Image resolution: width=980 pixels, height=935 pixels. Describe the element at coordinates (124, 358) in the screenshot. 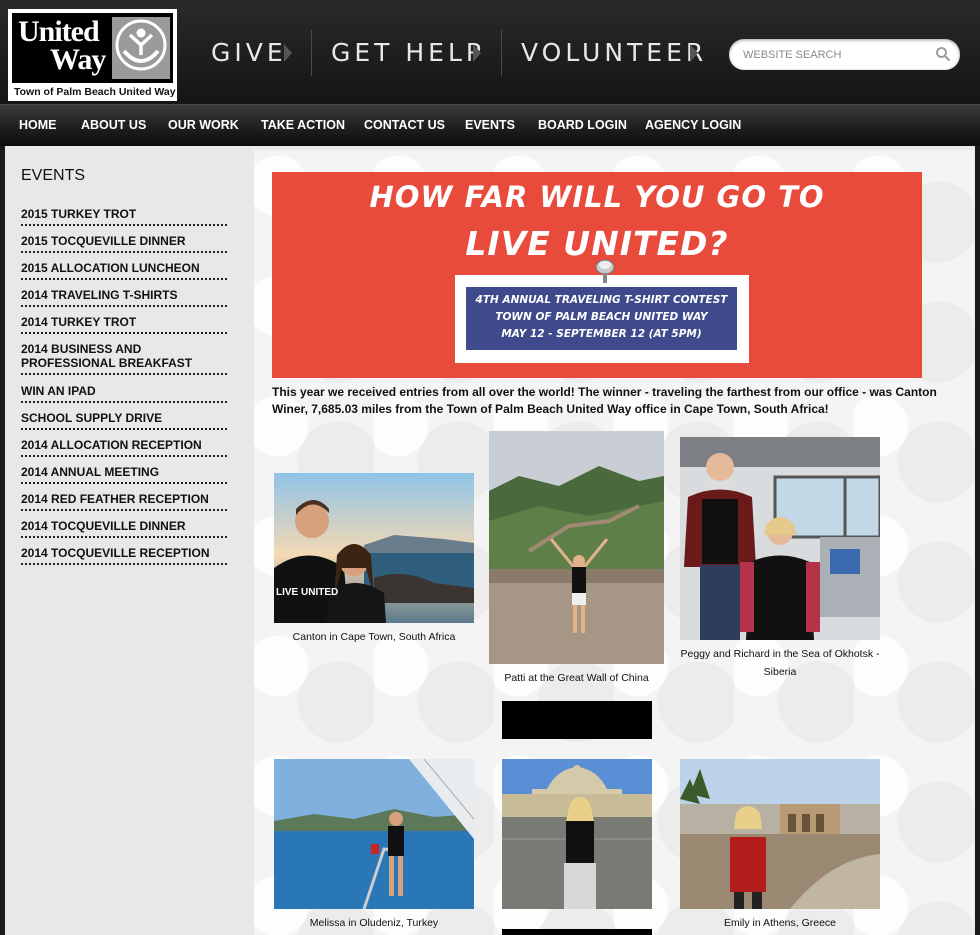

I see `sidebar-item-2014-business-breakfast: 2014 BUSINESS AND PROFESSIONAL BREAKFAST` at that location.